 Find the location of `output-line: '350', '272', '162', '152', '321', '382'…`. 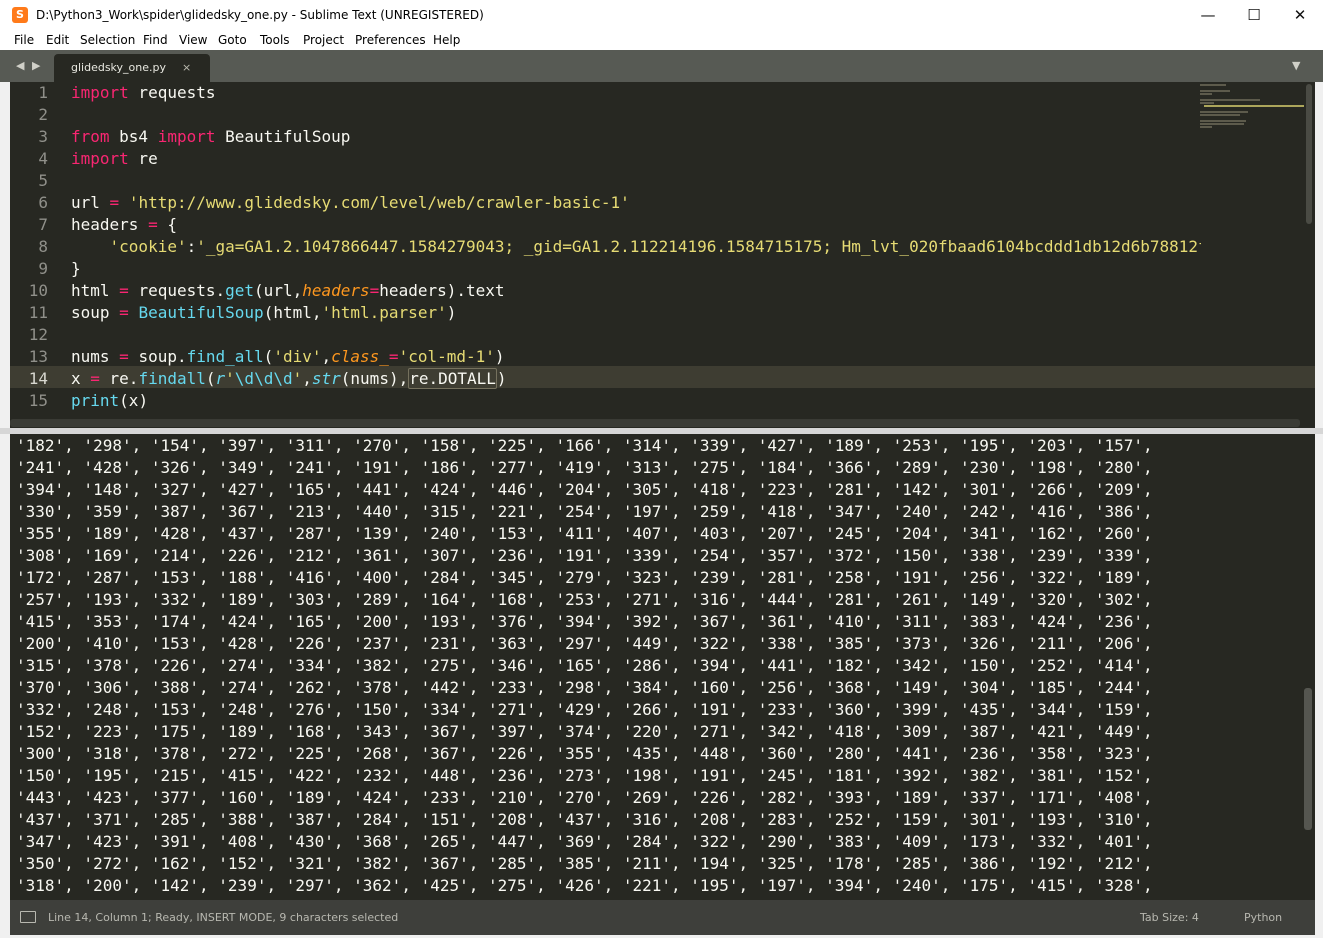

output-line: '350', '272', '162', '152', '321', '382'… is located at coordinates (584, 863).